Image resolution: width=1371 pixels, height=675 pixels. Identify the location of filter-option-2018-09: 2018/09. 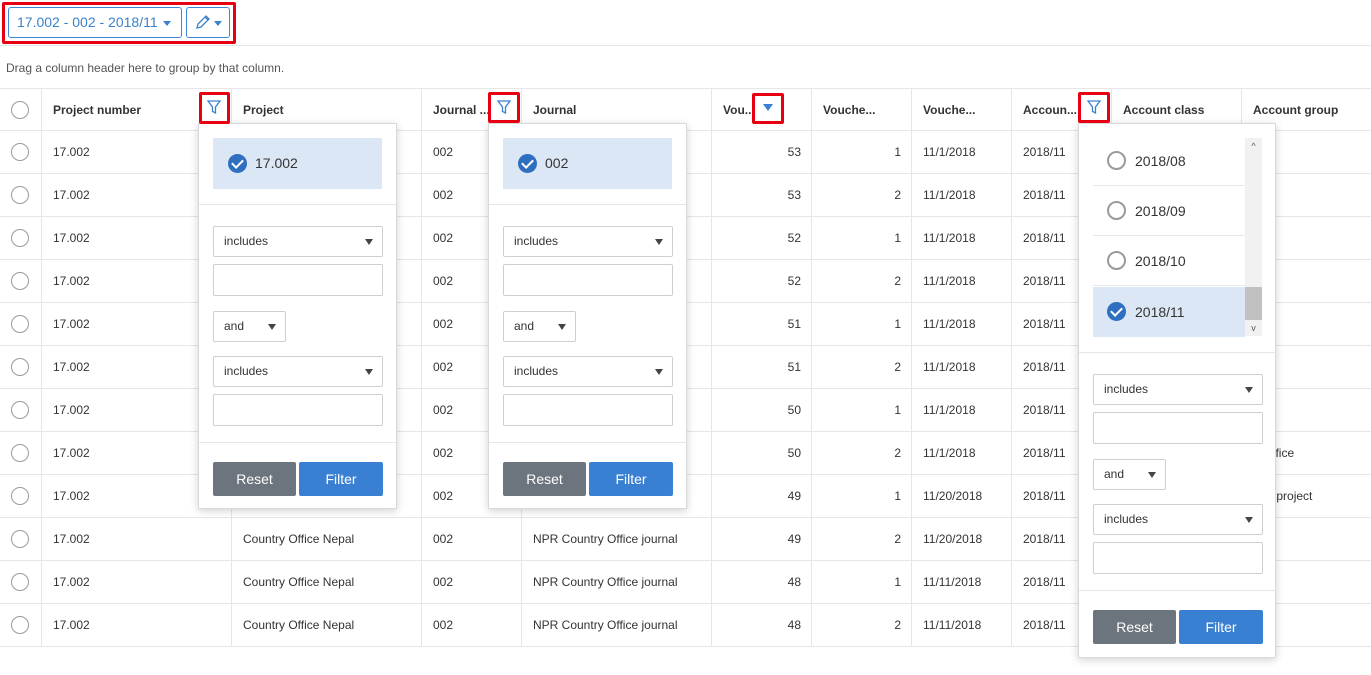
(1169, 211).